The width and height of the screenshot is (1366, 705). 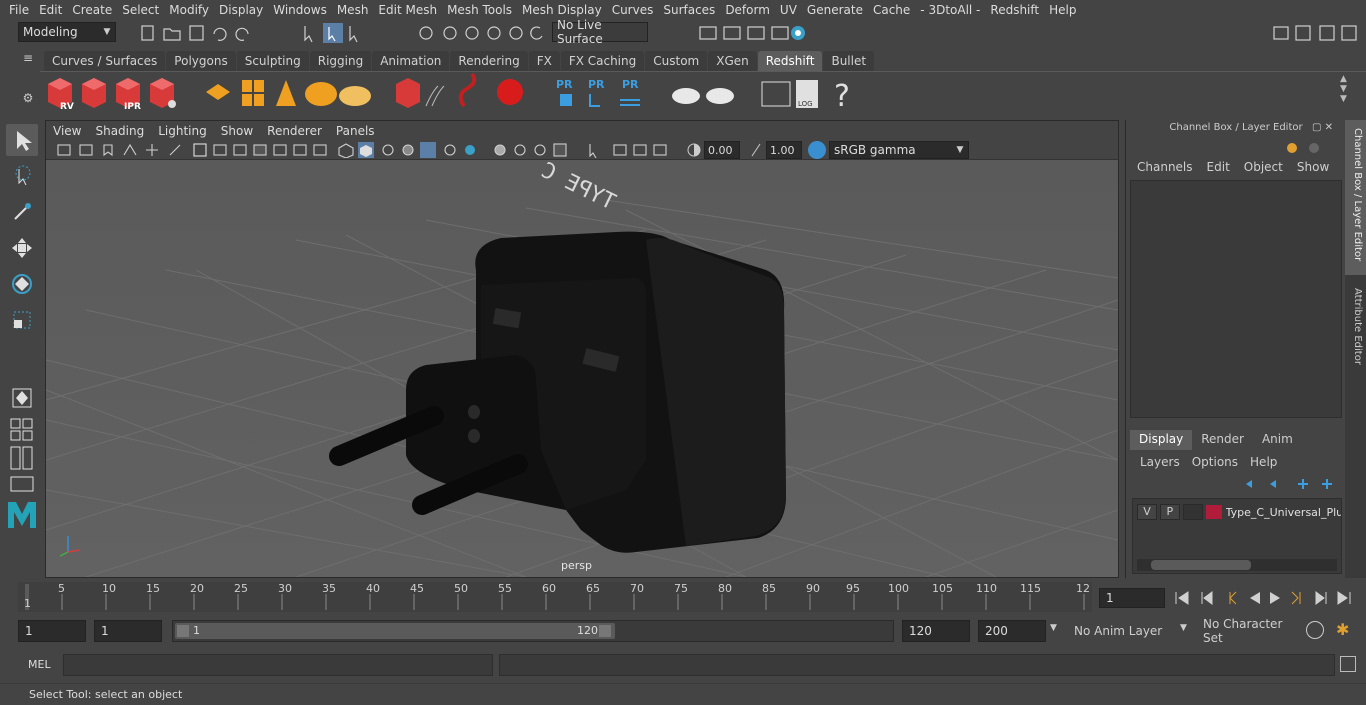 I want to click on tab-rendering: Rendering, so click(x=489, y=61).